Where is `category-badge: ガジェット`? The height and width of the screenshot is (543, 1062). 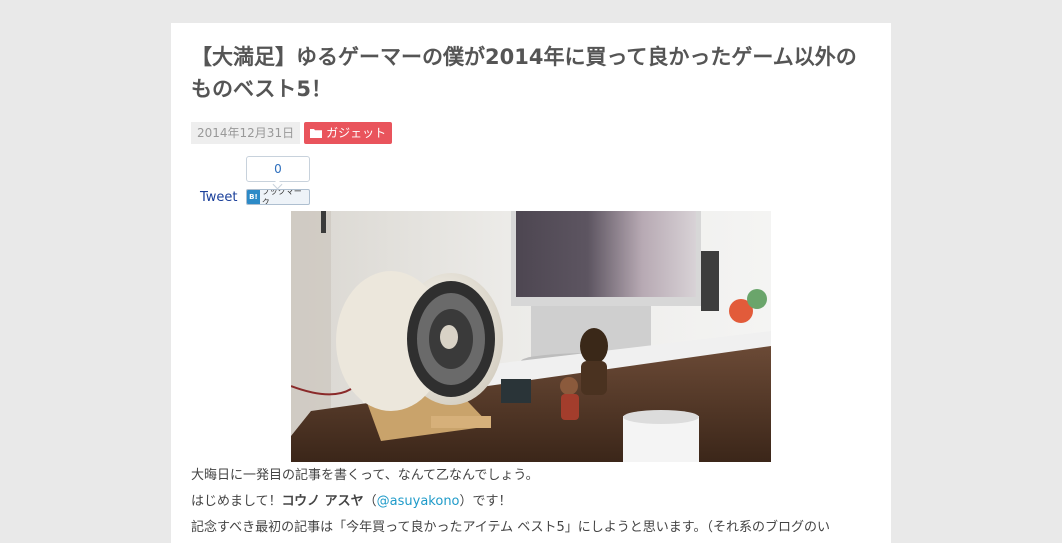 category-badge: ガジェット is located at coordinates (348, 133).